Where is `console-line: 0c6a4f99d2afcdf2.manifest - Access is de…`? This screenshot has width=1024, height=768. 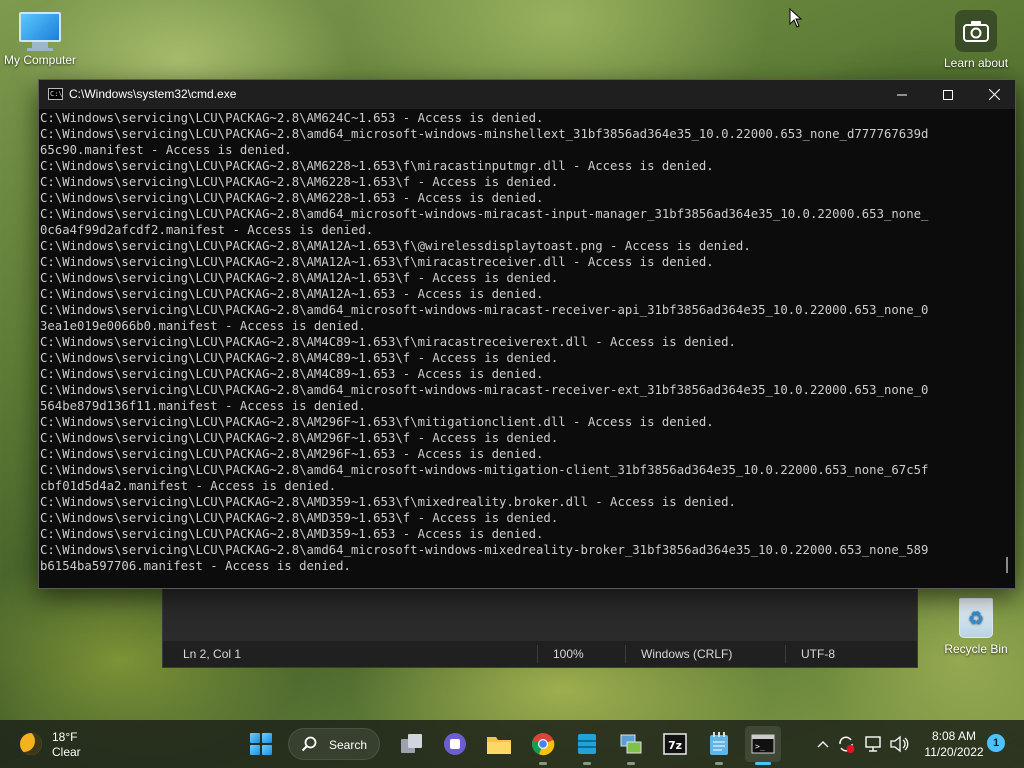
console-line: 0c6a4f99d2afcdf2.manifest - Access is de… is located at coordinates (207, 230).